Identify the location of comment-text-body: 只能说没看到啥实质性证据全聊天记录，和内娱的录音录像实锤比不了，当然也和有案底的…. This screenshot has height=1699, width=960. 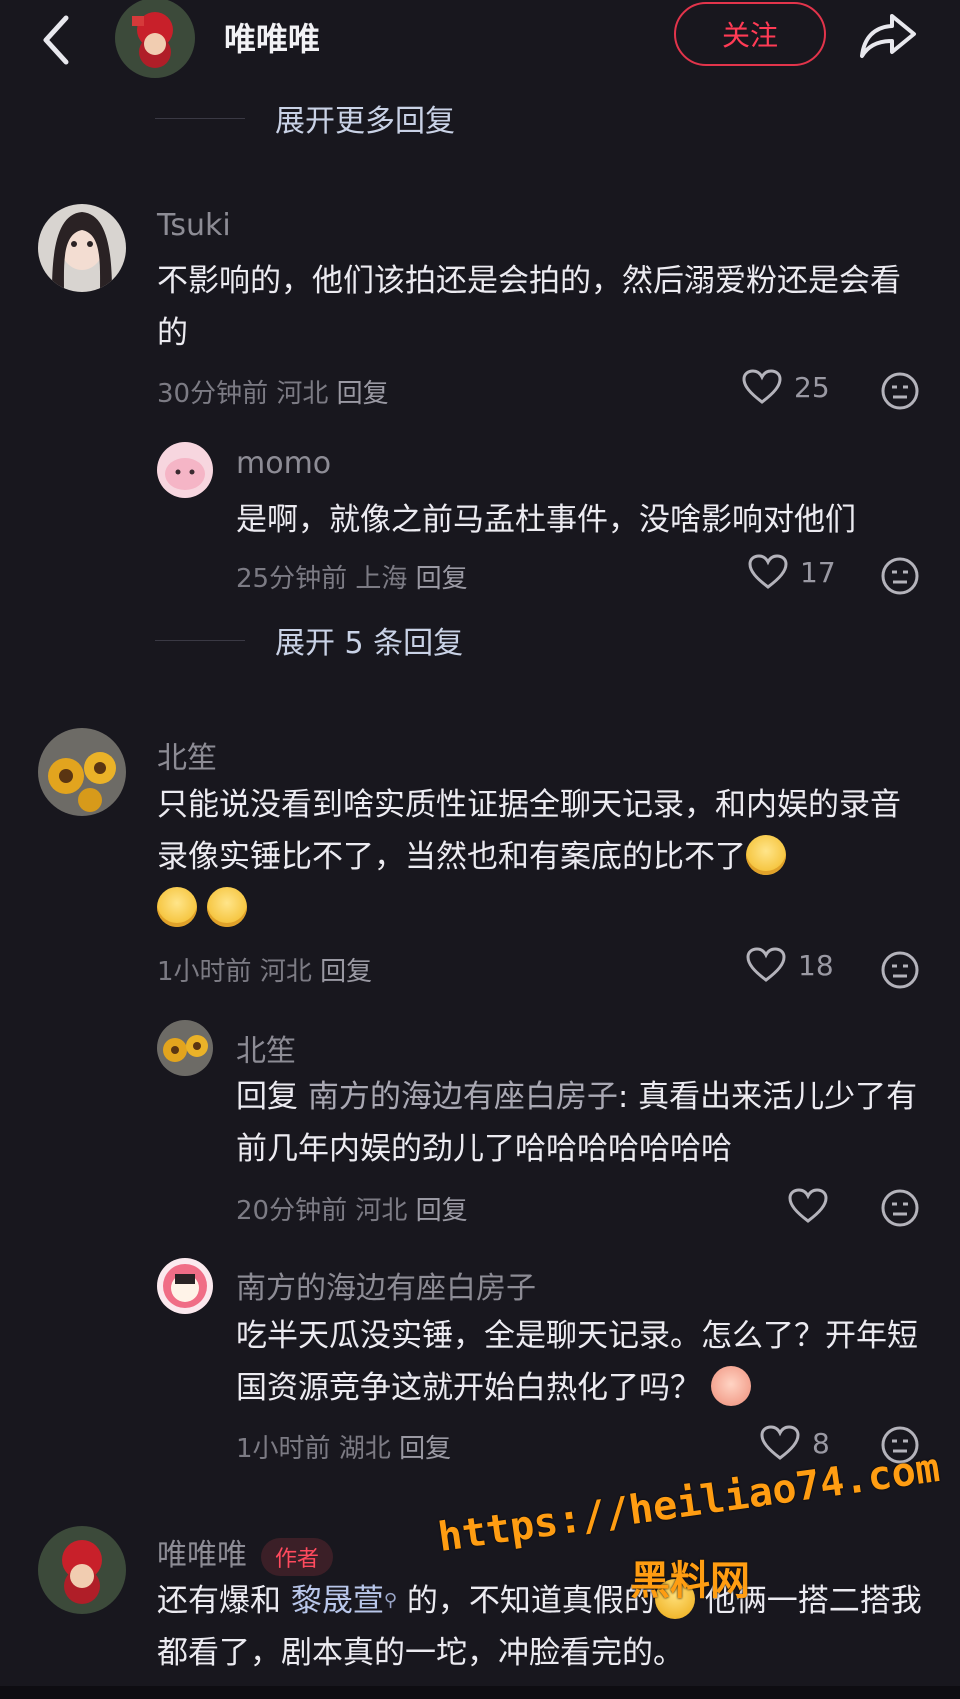
(529, 831).